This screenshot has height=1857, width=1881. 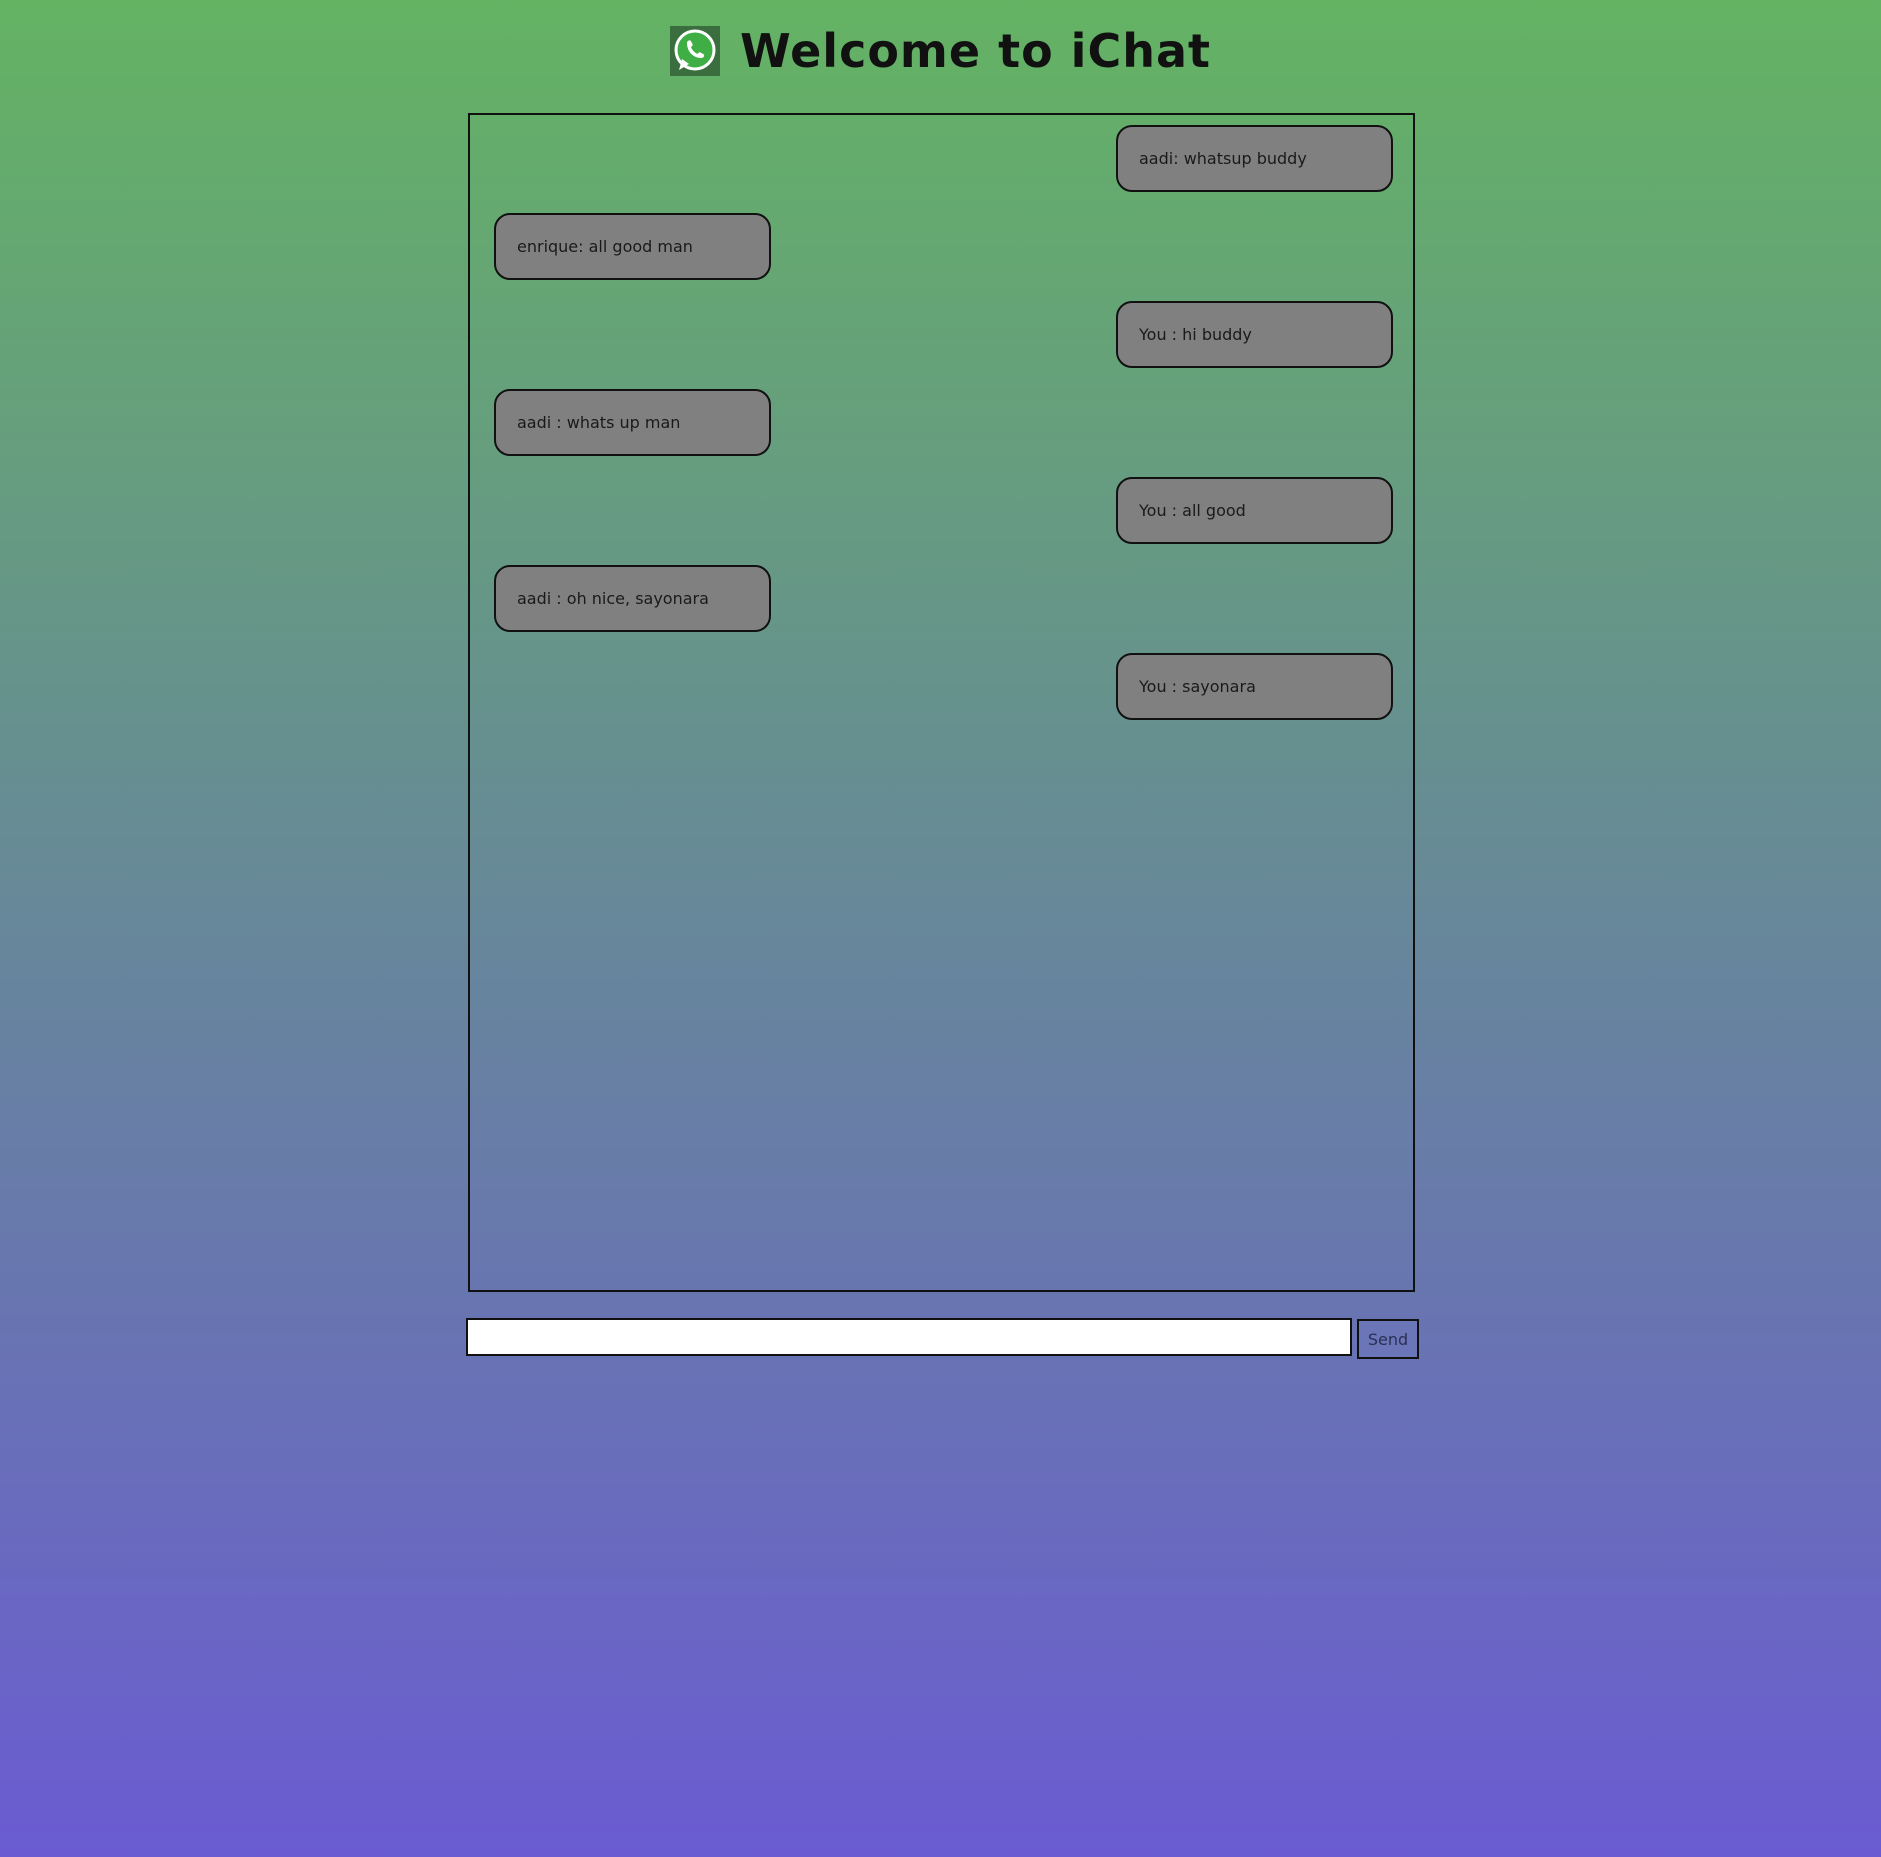 I want to click on send-button: Send, so click(x=1388, y=1339).